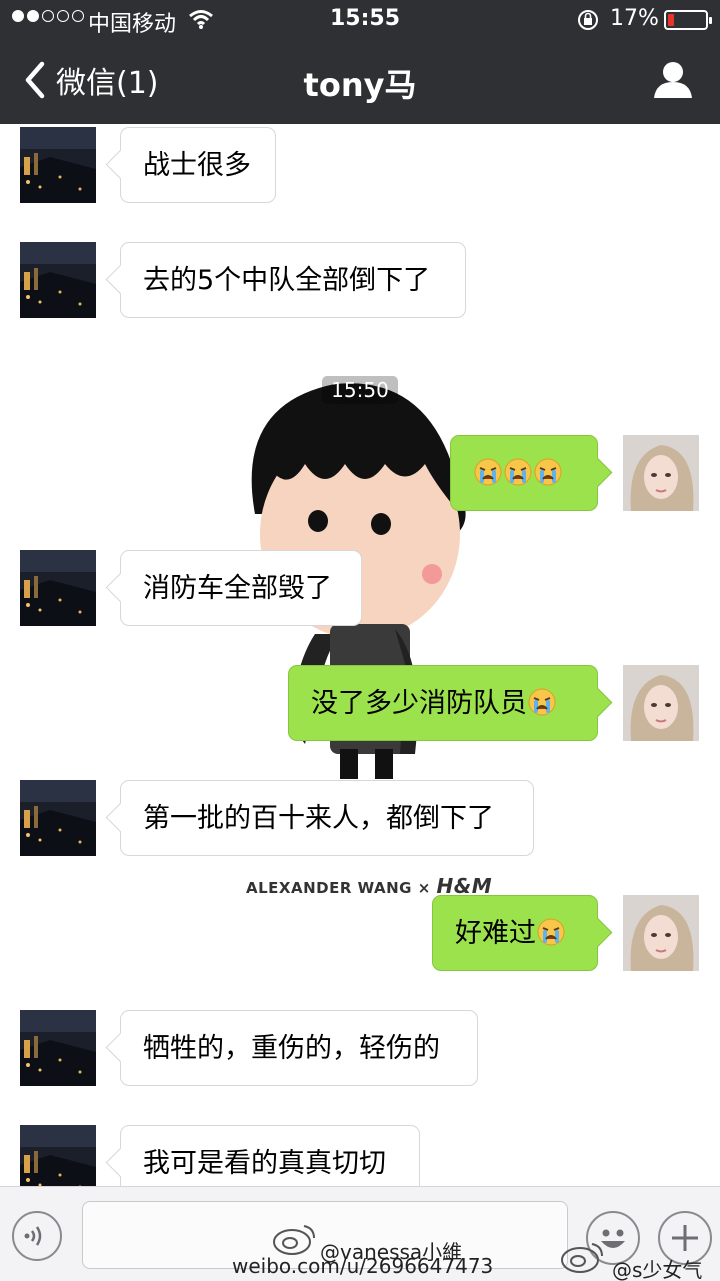 This screenshot has height=1281, width=720. Describe the element at coordinates (33, 1236) in the screenshot. I see `voice-icon` at that location.